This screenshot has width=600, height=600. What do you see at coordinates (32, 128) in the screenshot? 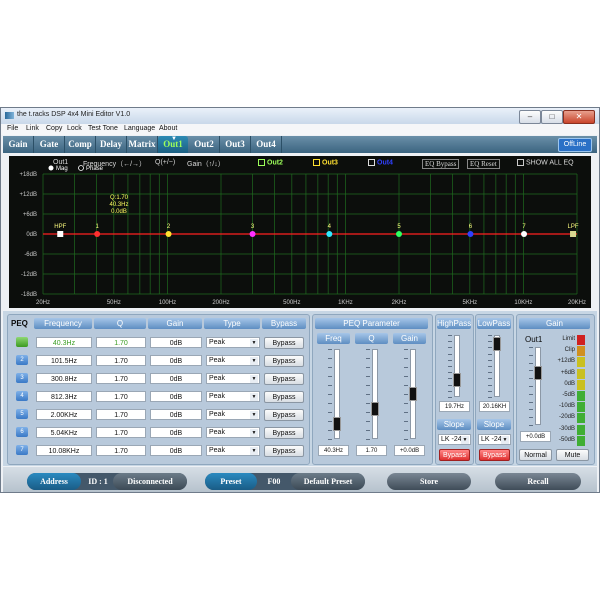
I see `menu-link: Link` at bounding box center [32, 128].